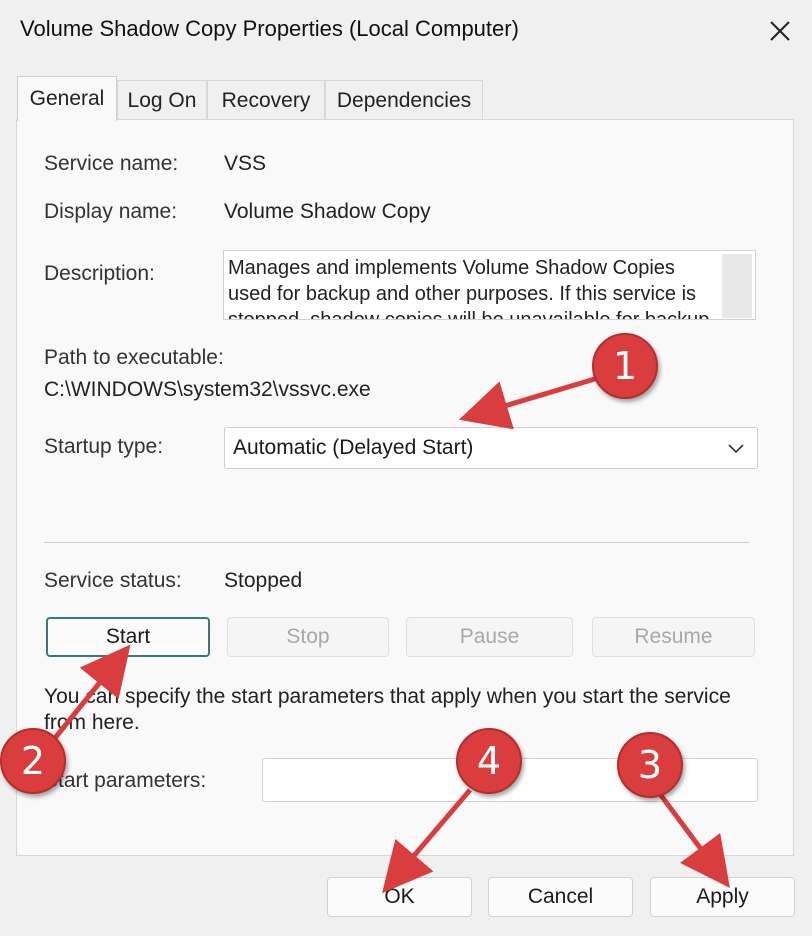 This screenshot has width=812, height=936. What do you see at coordinates (99, 273) in the screenshot?
I see `description-label: Description:` at bounding box center [99, 273].